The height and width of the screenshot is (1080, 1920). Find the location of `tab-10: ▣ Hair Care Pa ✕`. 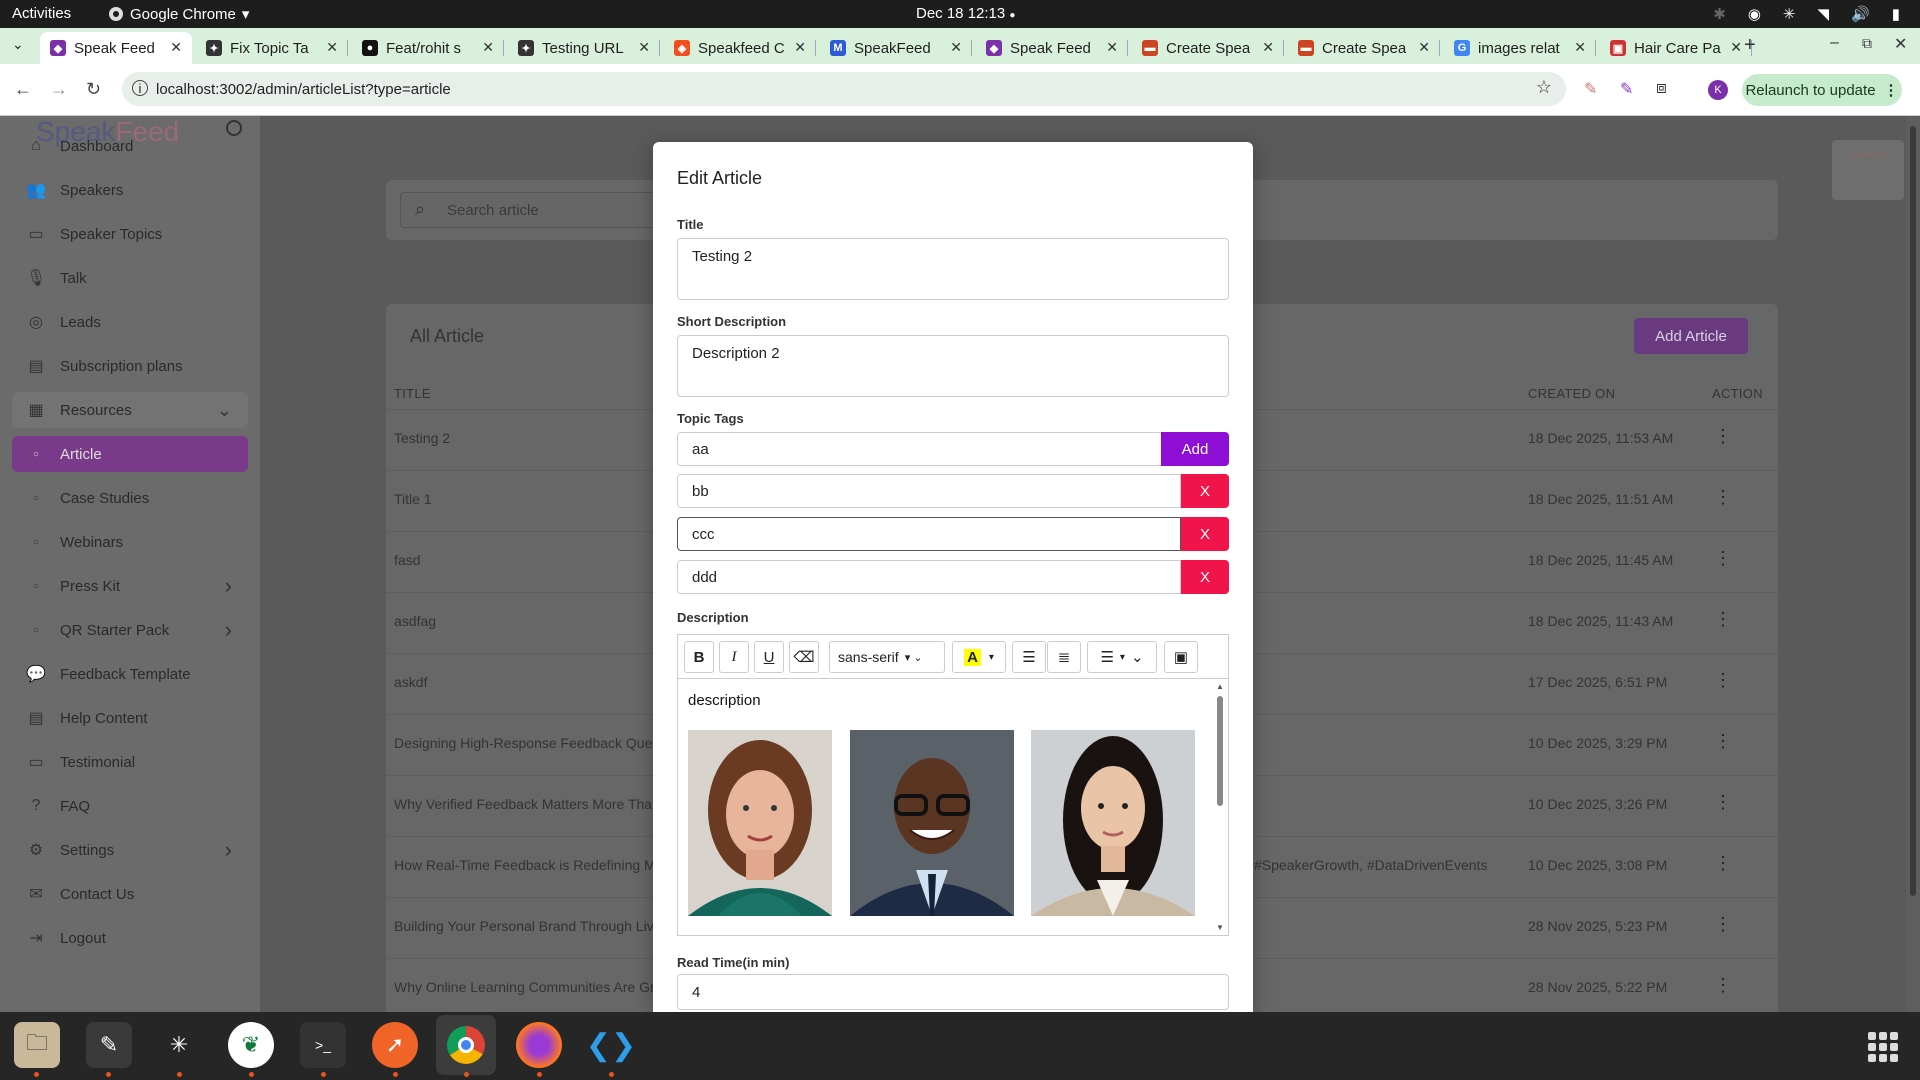

tab-10: ▣ Hair Care Pa ✕ is located at coordinates (1676, 48).